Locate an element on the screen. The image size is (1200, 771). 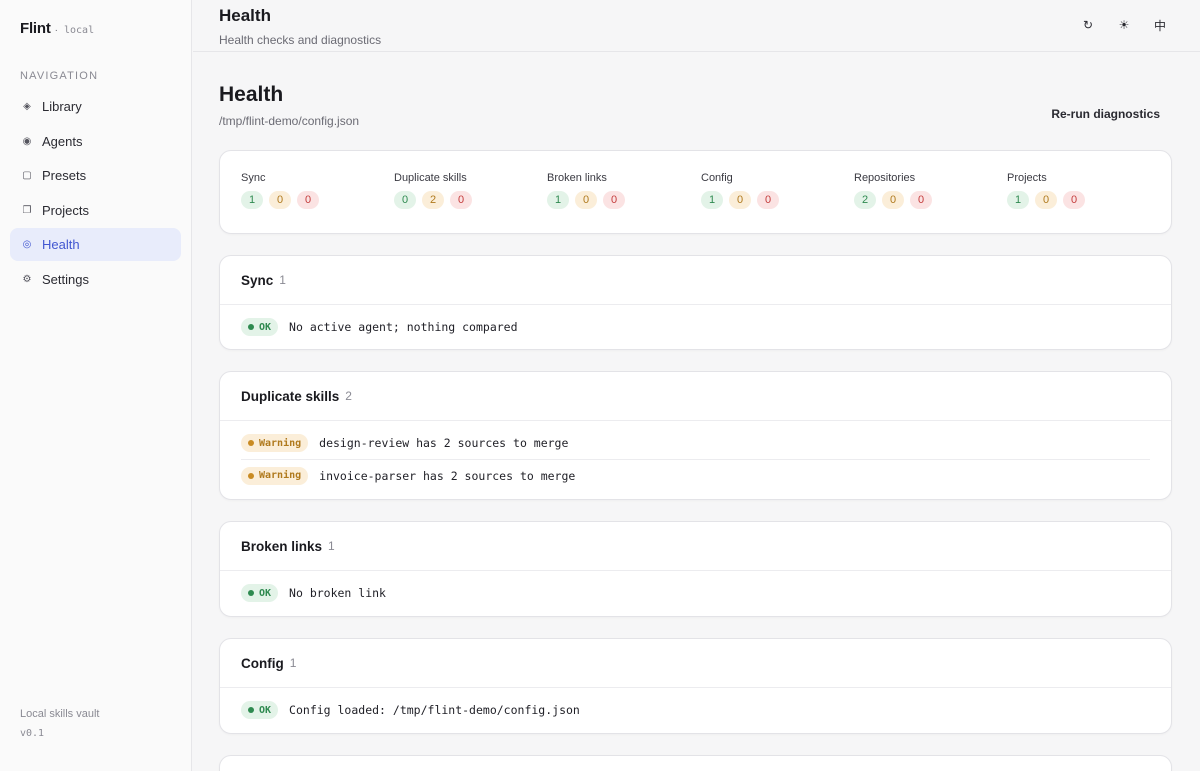
ok-count: 2 is located at coordinates (865, 200).